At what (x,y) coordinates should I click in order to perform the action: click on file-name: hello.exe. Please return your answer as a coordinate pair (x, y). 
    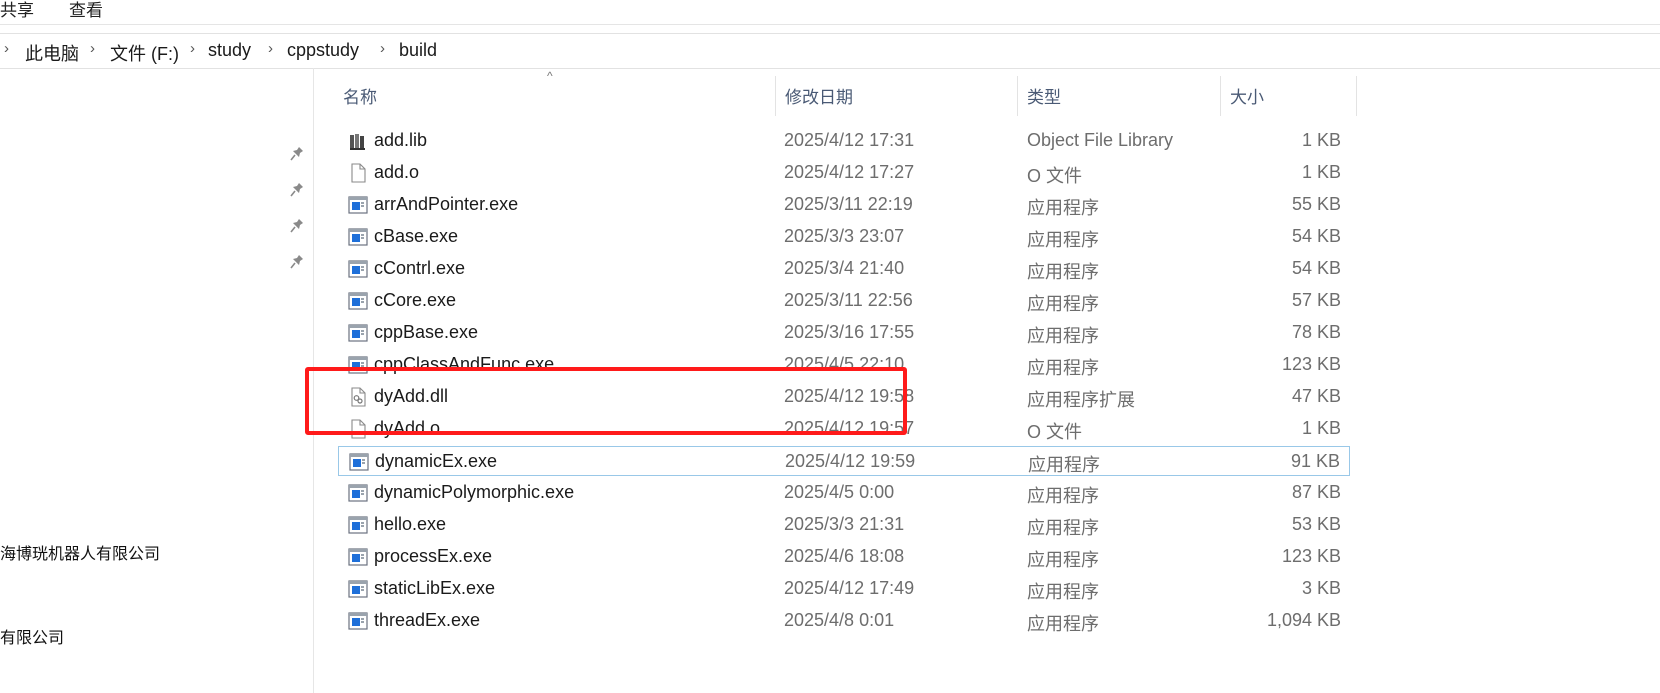
    Looking at the image, I should click on (410, 524).